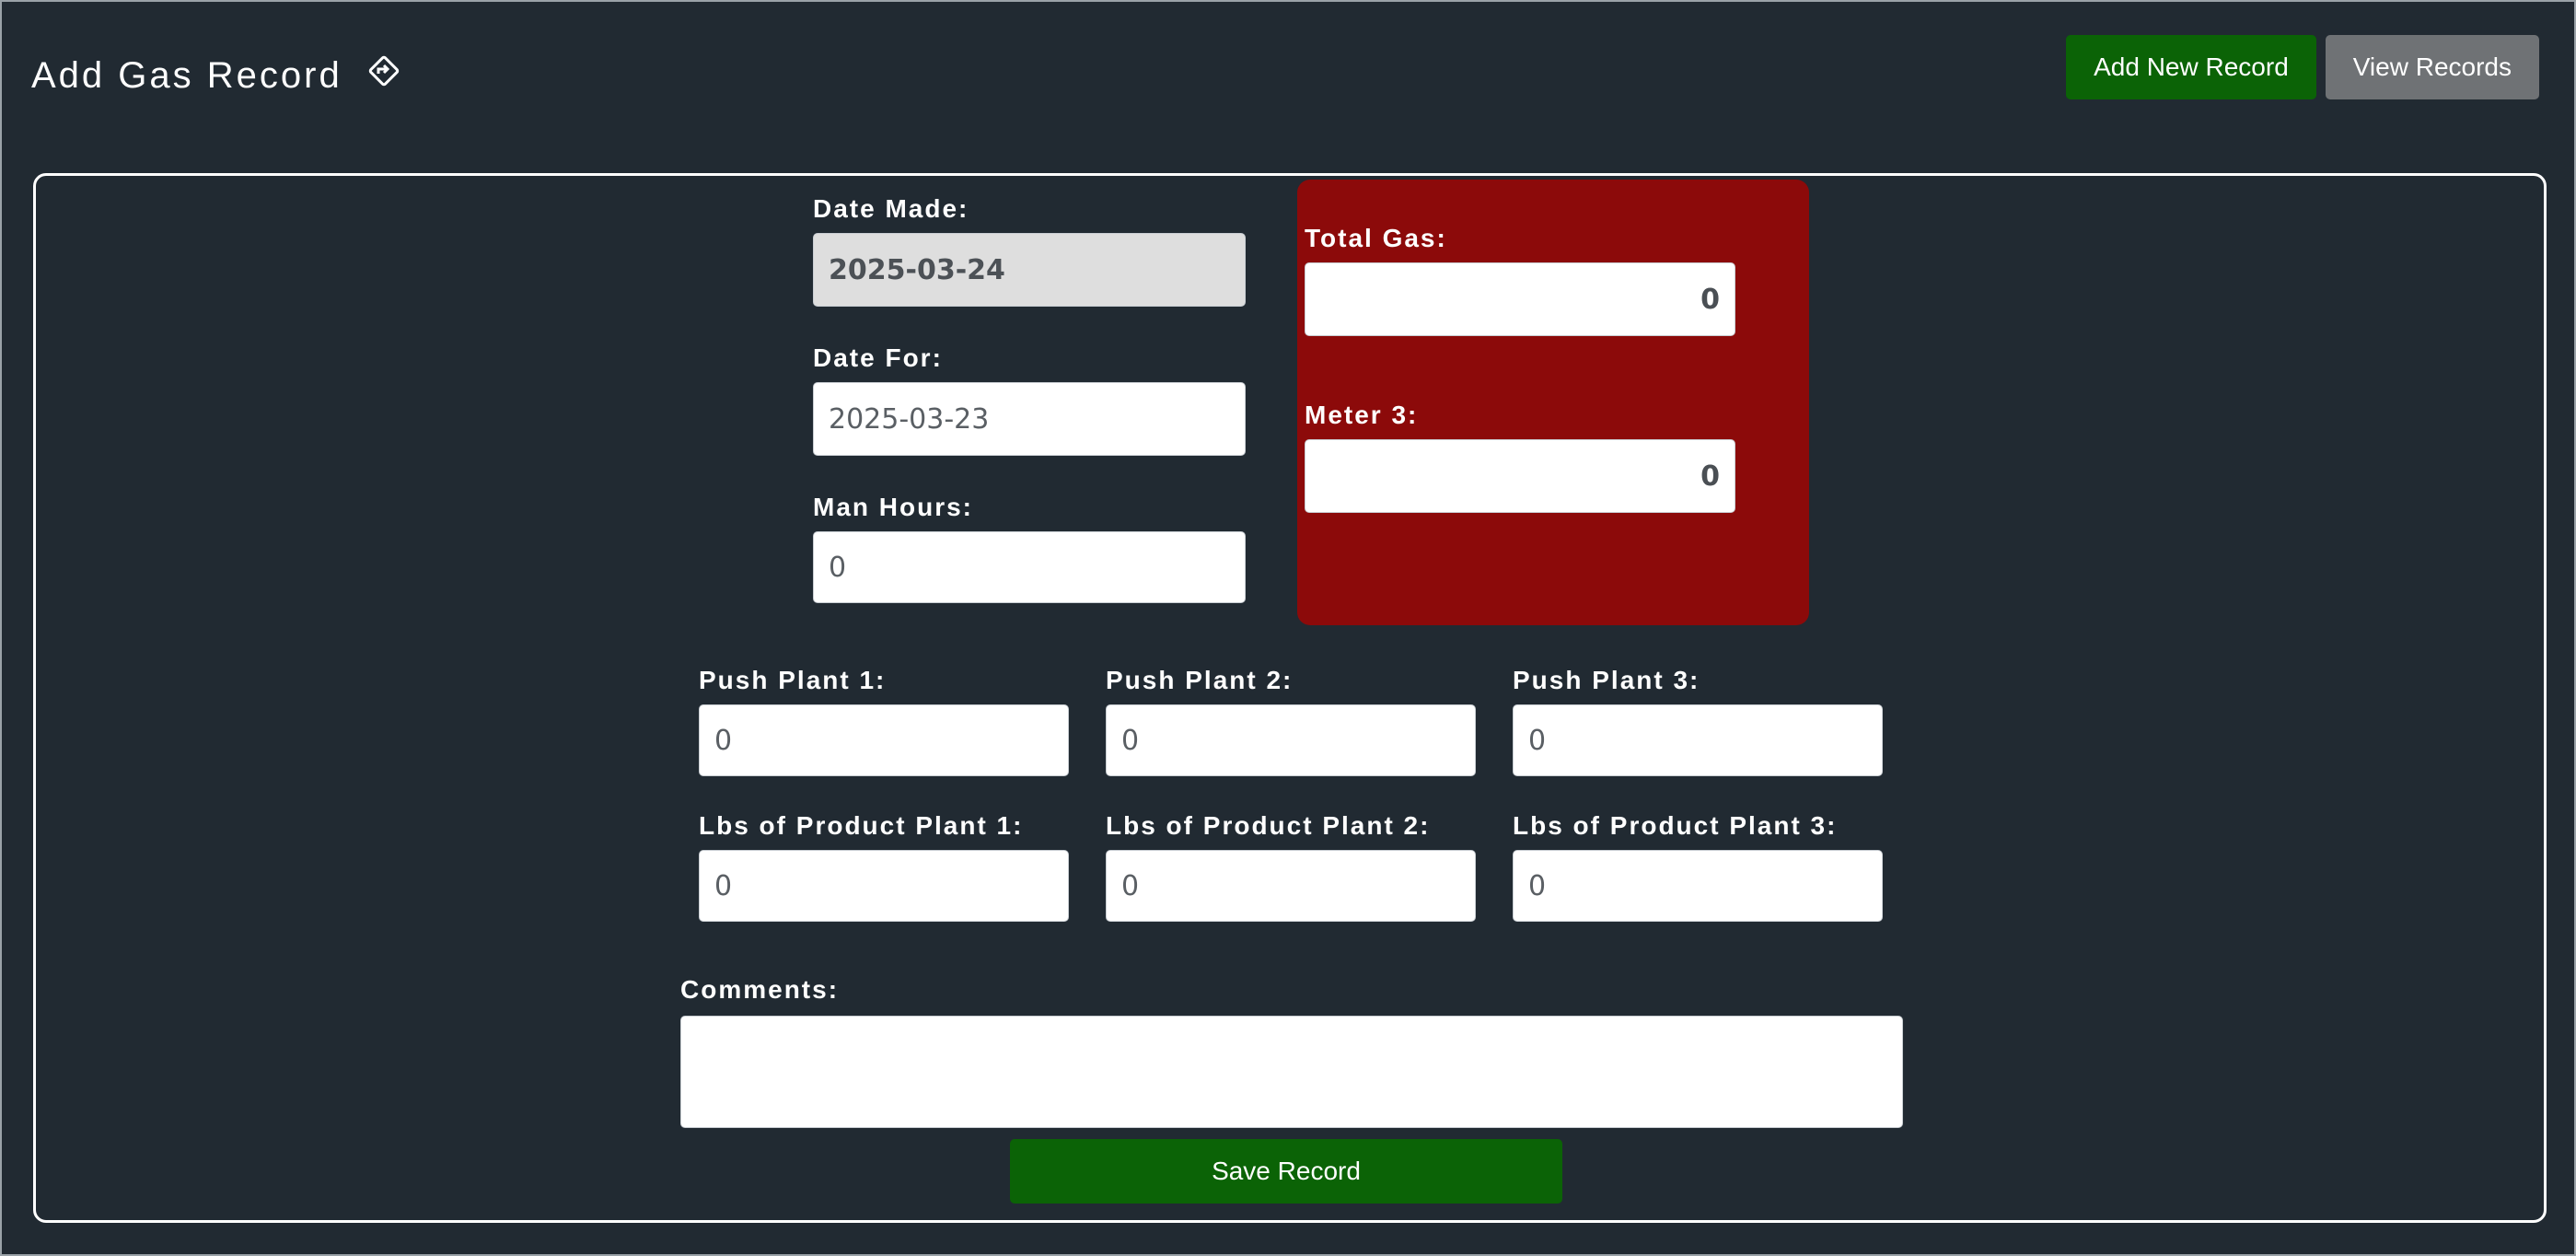 Image resolution: width=2576 pixels, height=1256 pixels. Describe the element at coordinates (1606, 680) in the screenshot. I see `push-plant-3-label: Push Plant 3:` at that location.